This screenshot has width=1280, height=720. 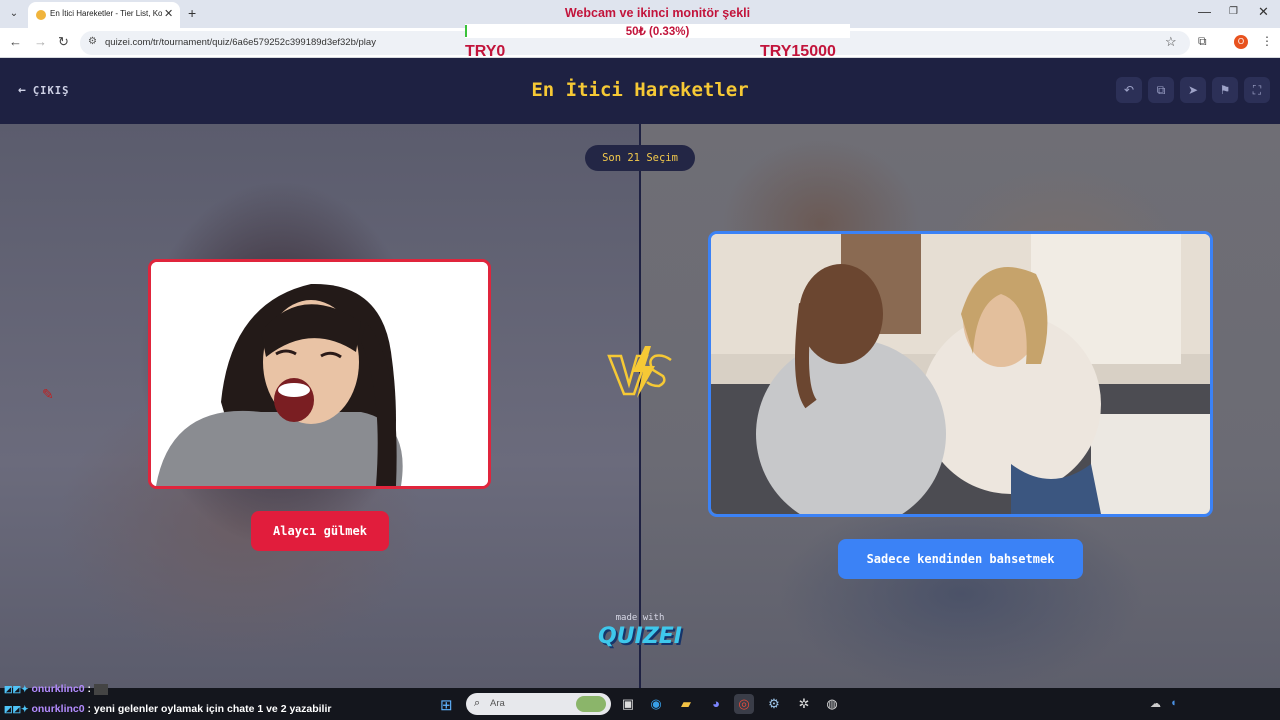 I want to click on edge-icon: ◉, so click(x=656, y=704).